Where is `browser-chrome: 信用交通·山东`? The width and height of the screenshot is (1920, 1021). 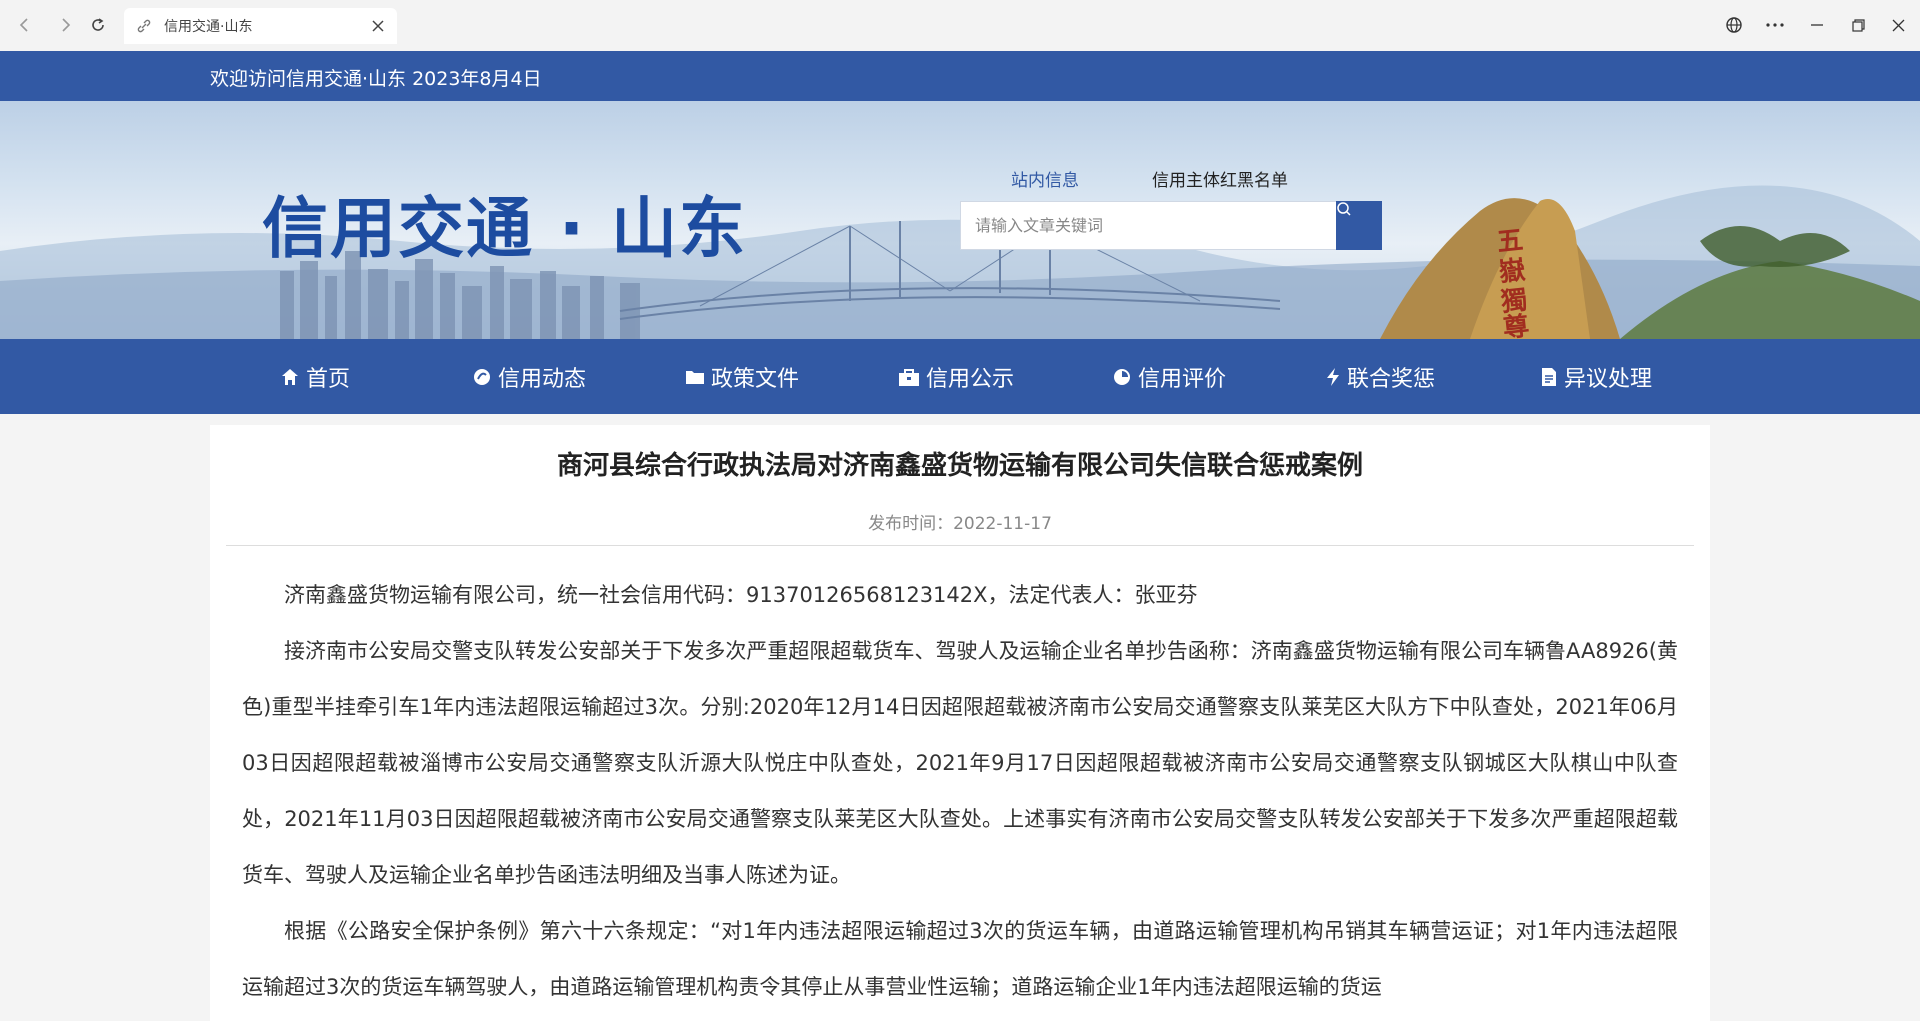
browser-chrome: 信用交通·山东 is located at coordinates (960, 25).